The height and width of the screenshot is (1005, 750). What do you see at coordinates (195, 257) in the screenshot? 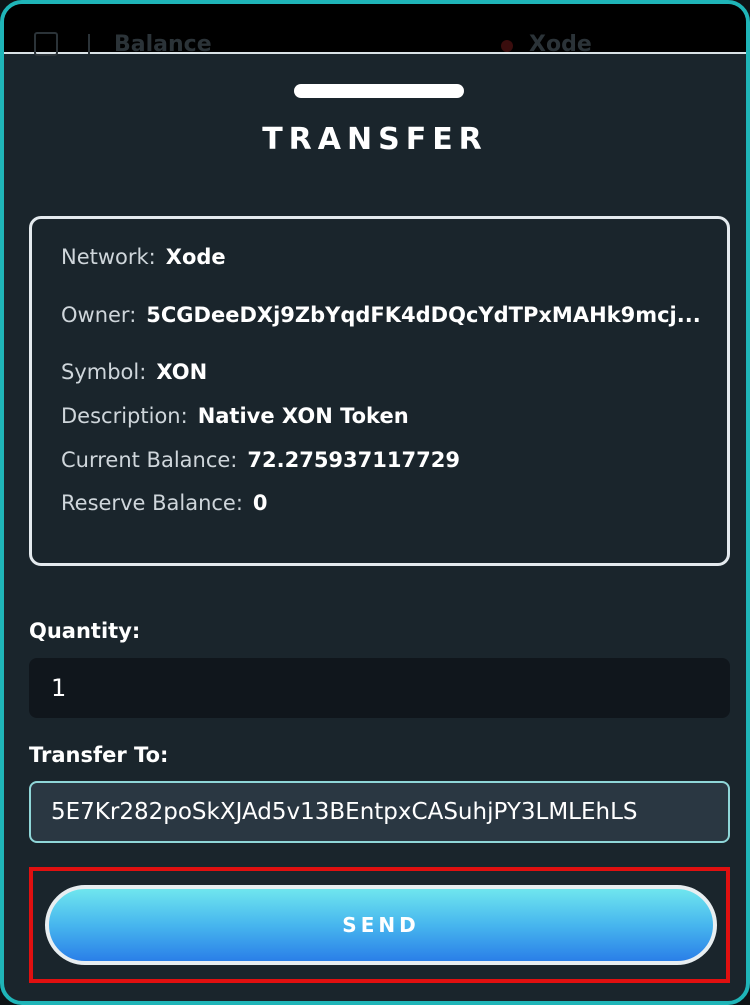
I see `network-value: Xode` at bounding box center [195, 257].